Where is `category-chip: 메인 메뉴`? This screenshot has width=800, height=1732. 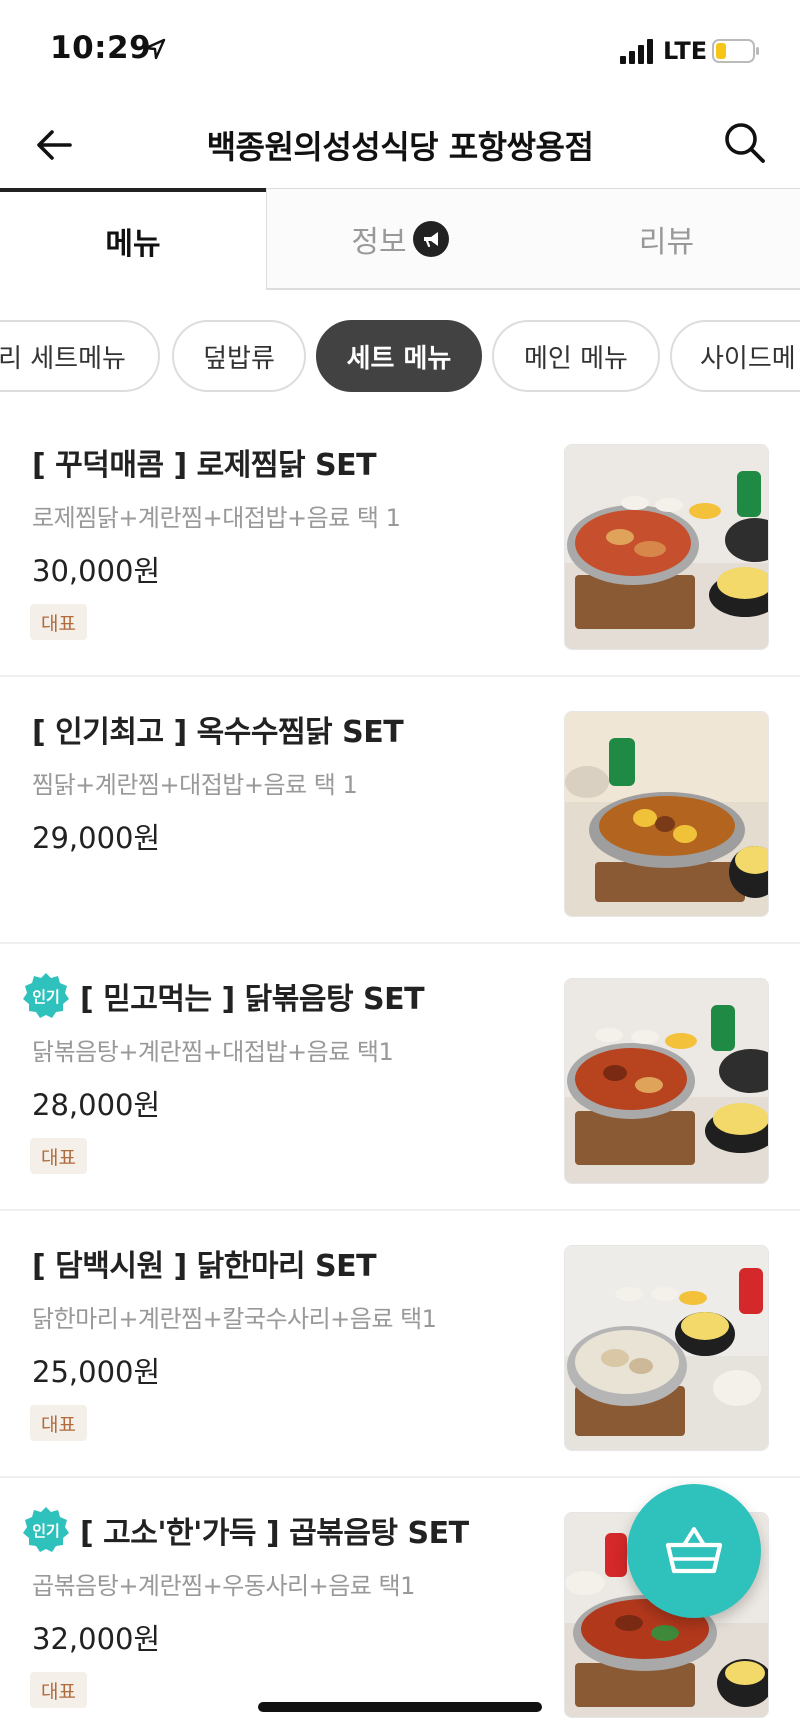
category-chip: 메인 메뉴 is located at coordinates (576, 356).